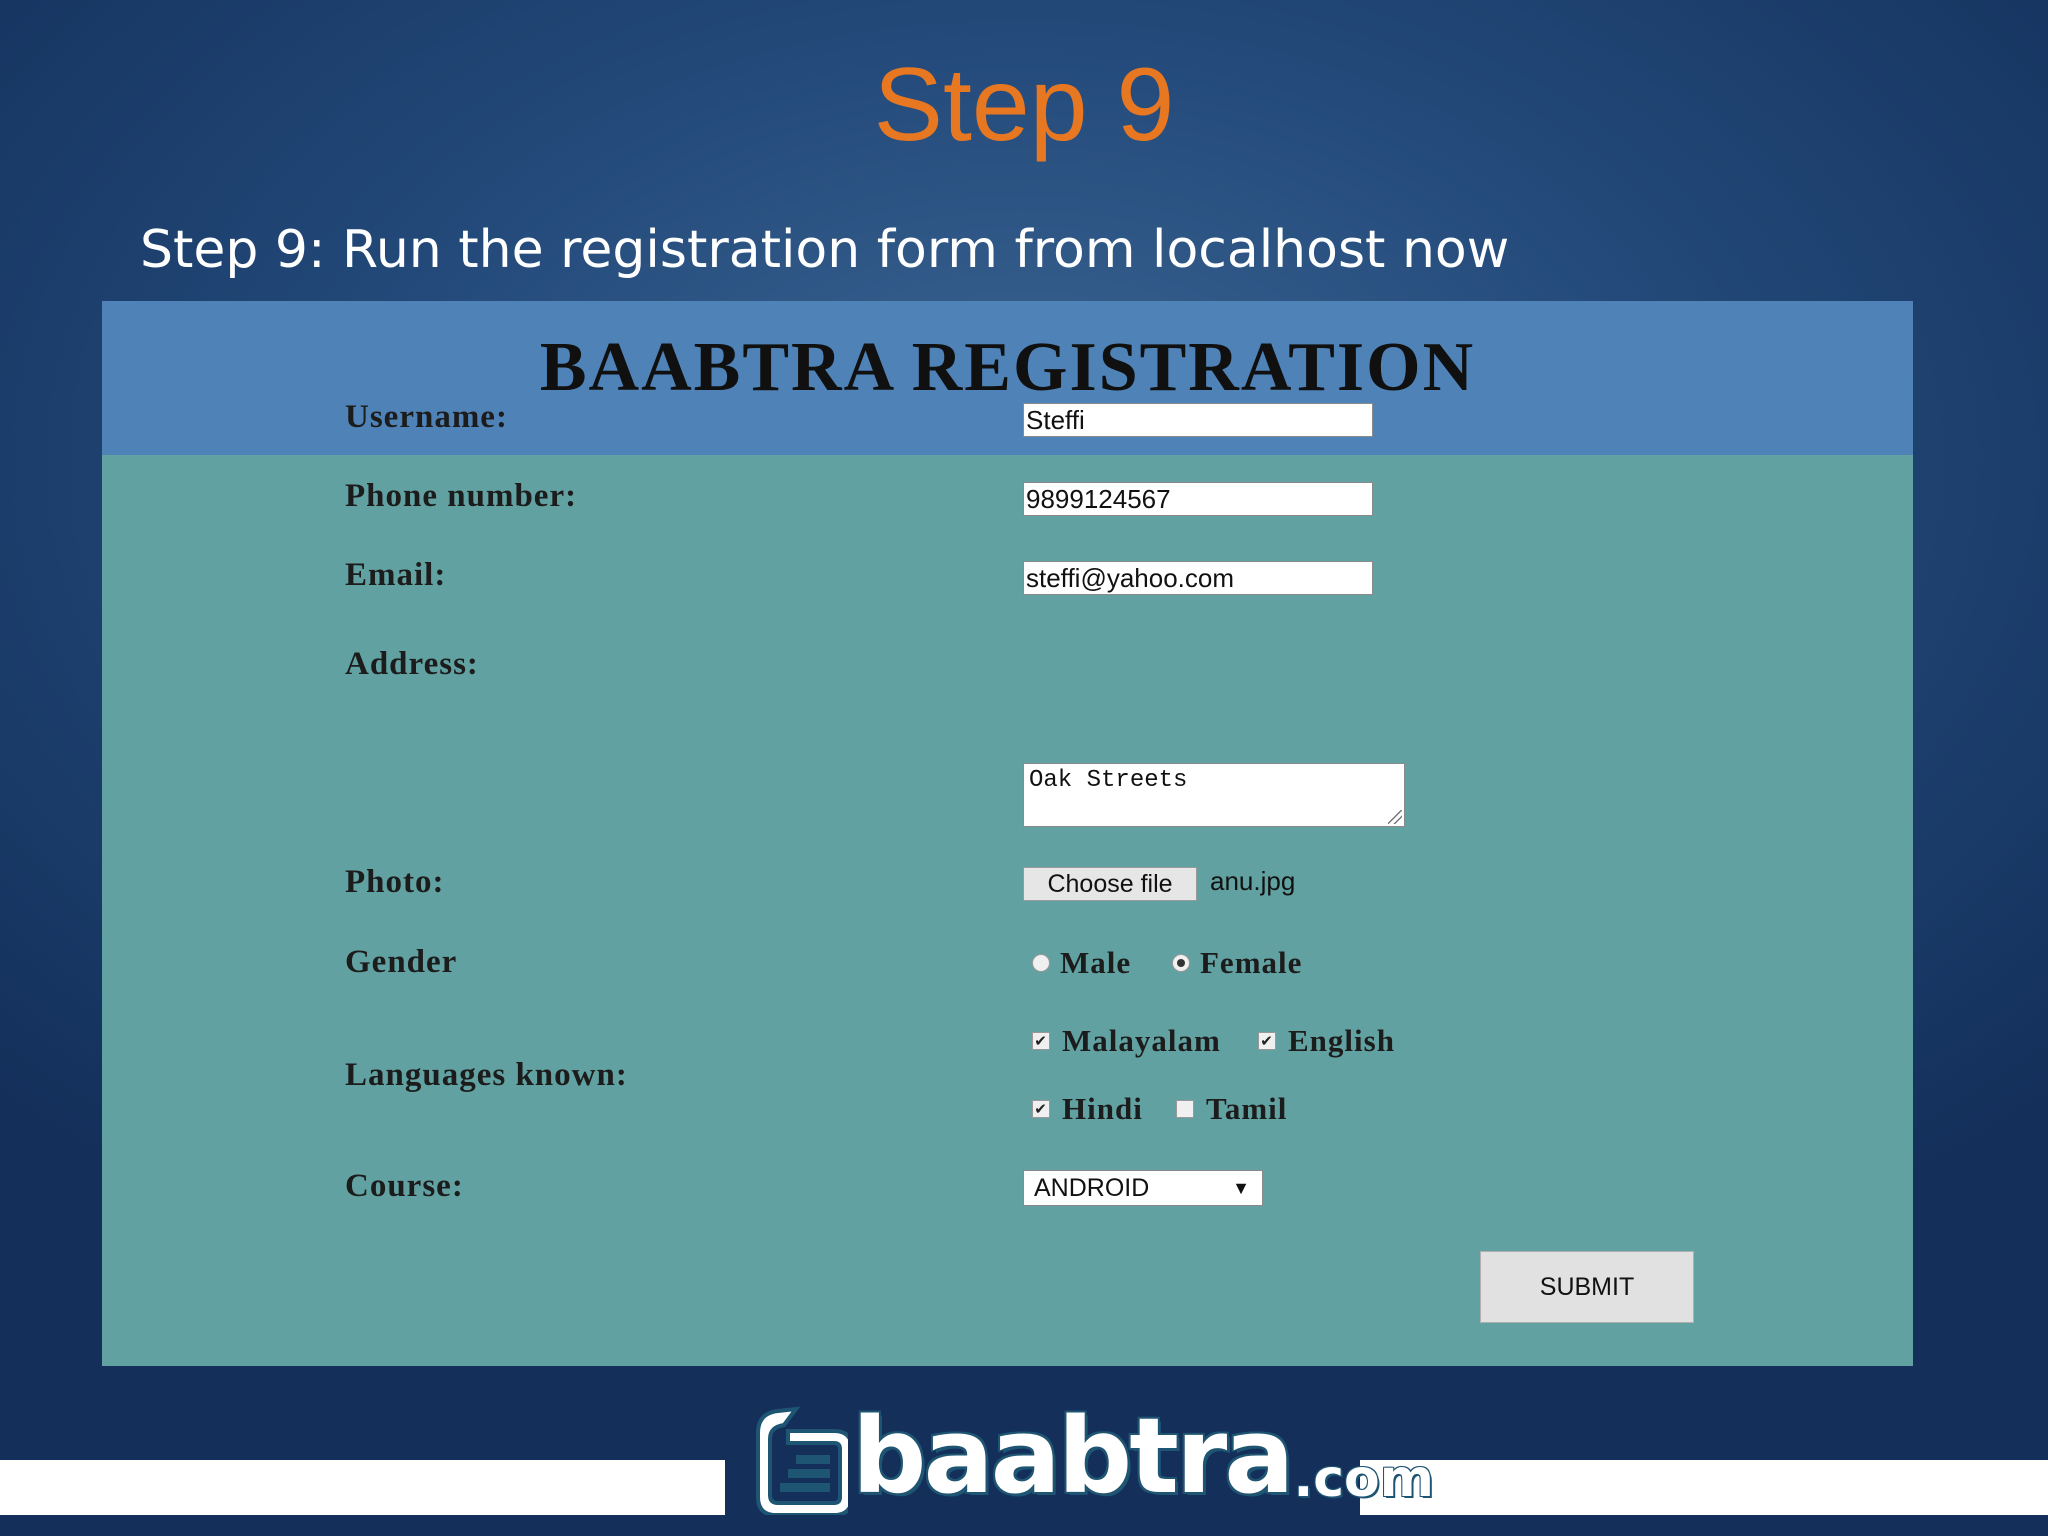 This screenshot has width=2048, height=1536. I want to click on languages-label: Languages known:, so click(486, 1075).